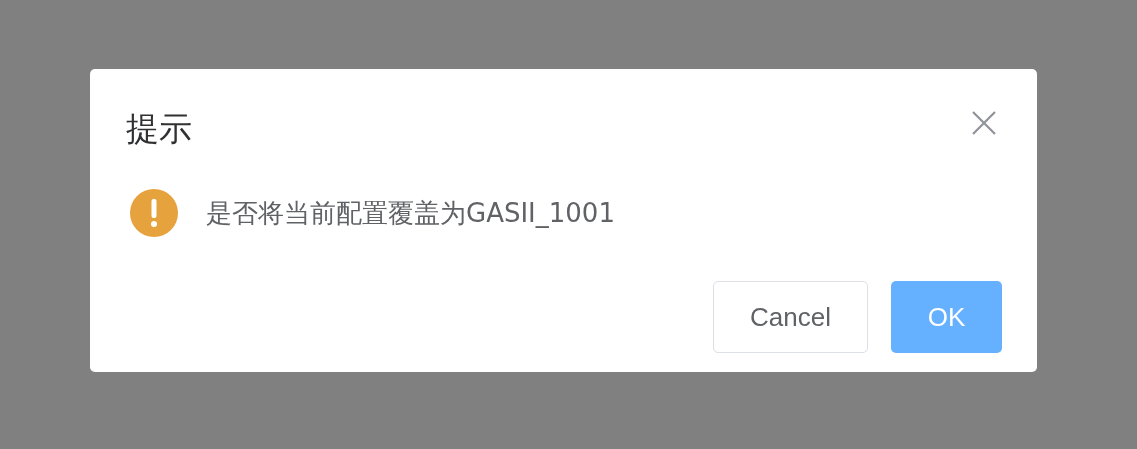 Image resolution: width=1137 pixels, height=449 pixels. What do you see at coordinates (410, 213) in the screenshot?
I see `dialog-message: 是否将当前配置覆盖为GASII_1001` at bounding box center [410, 213].